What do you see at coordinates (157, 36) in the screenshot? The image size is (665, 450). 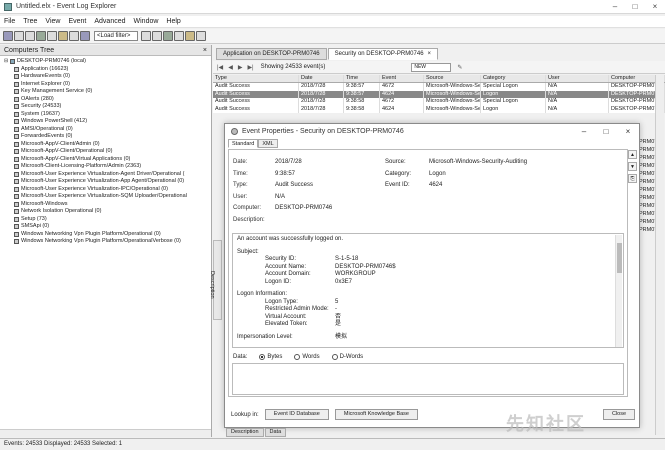 I see `find-icon` at bounding box center [157, 36].